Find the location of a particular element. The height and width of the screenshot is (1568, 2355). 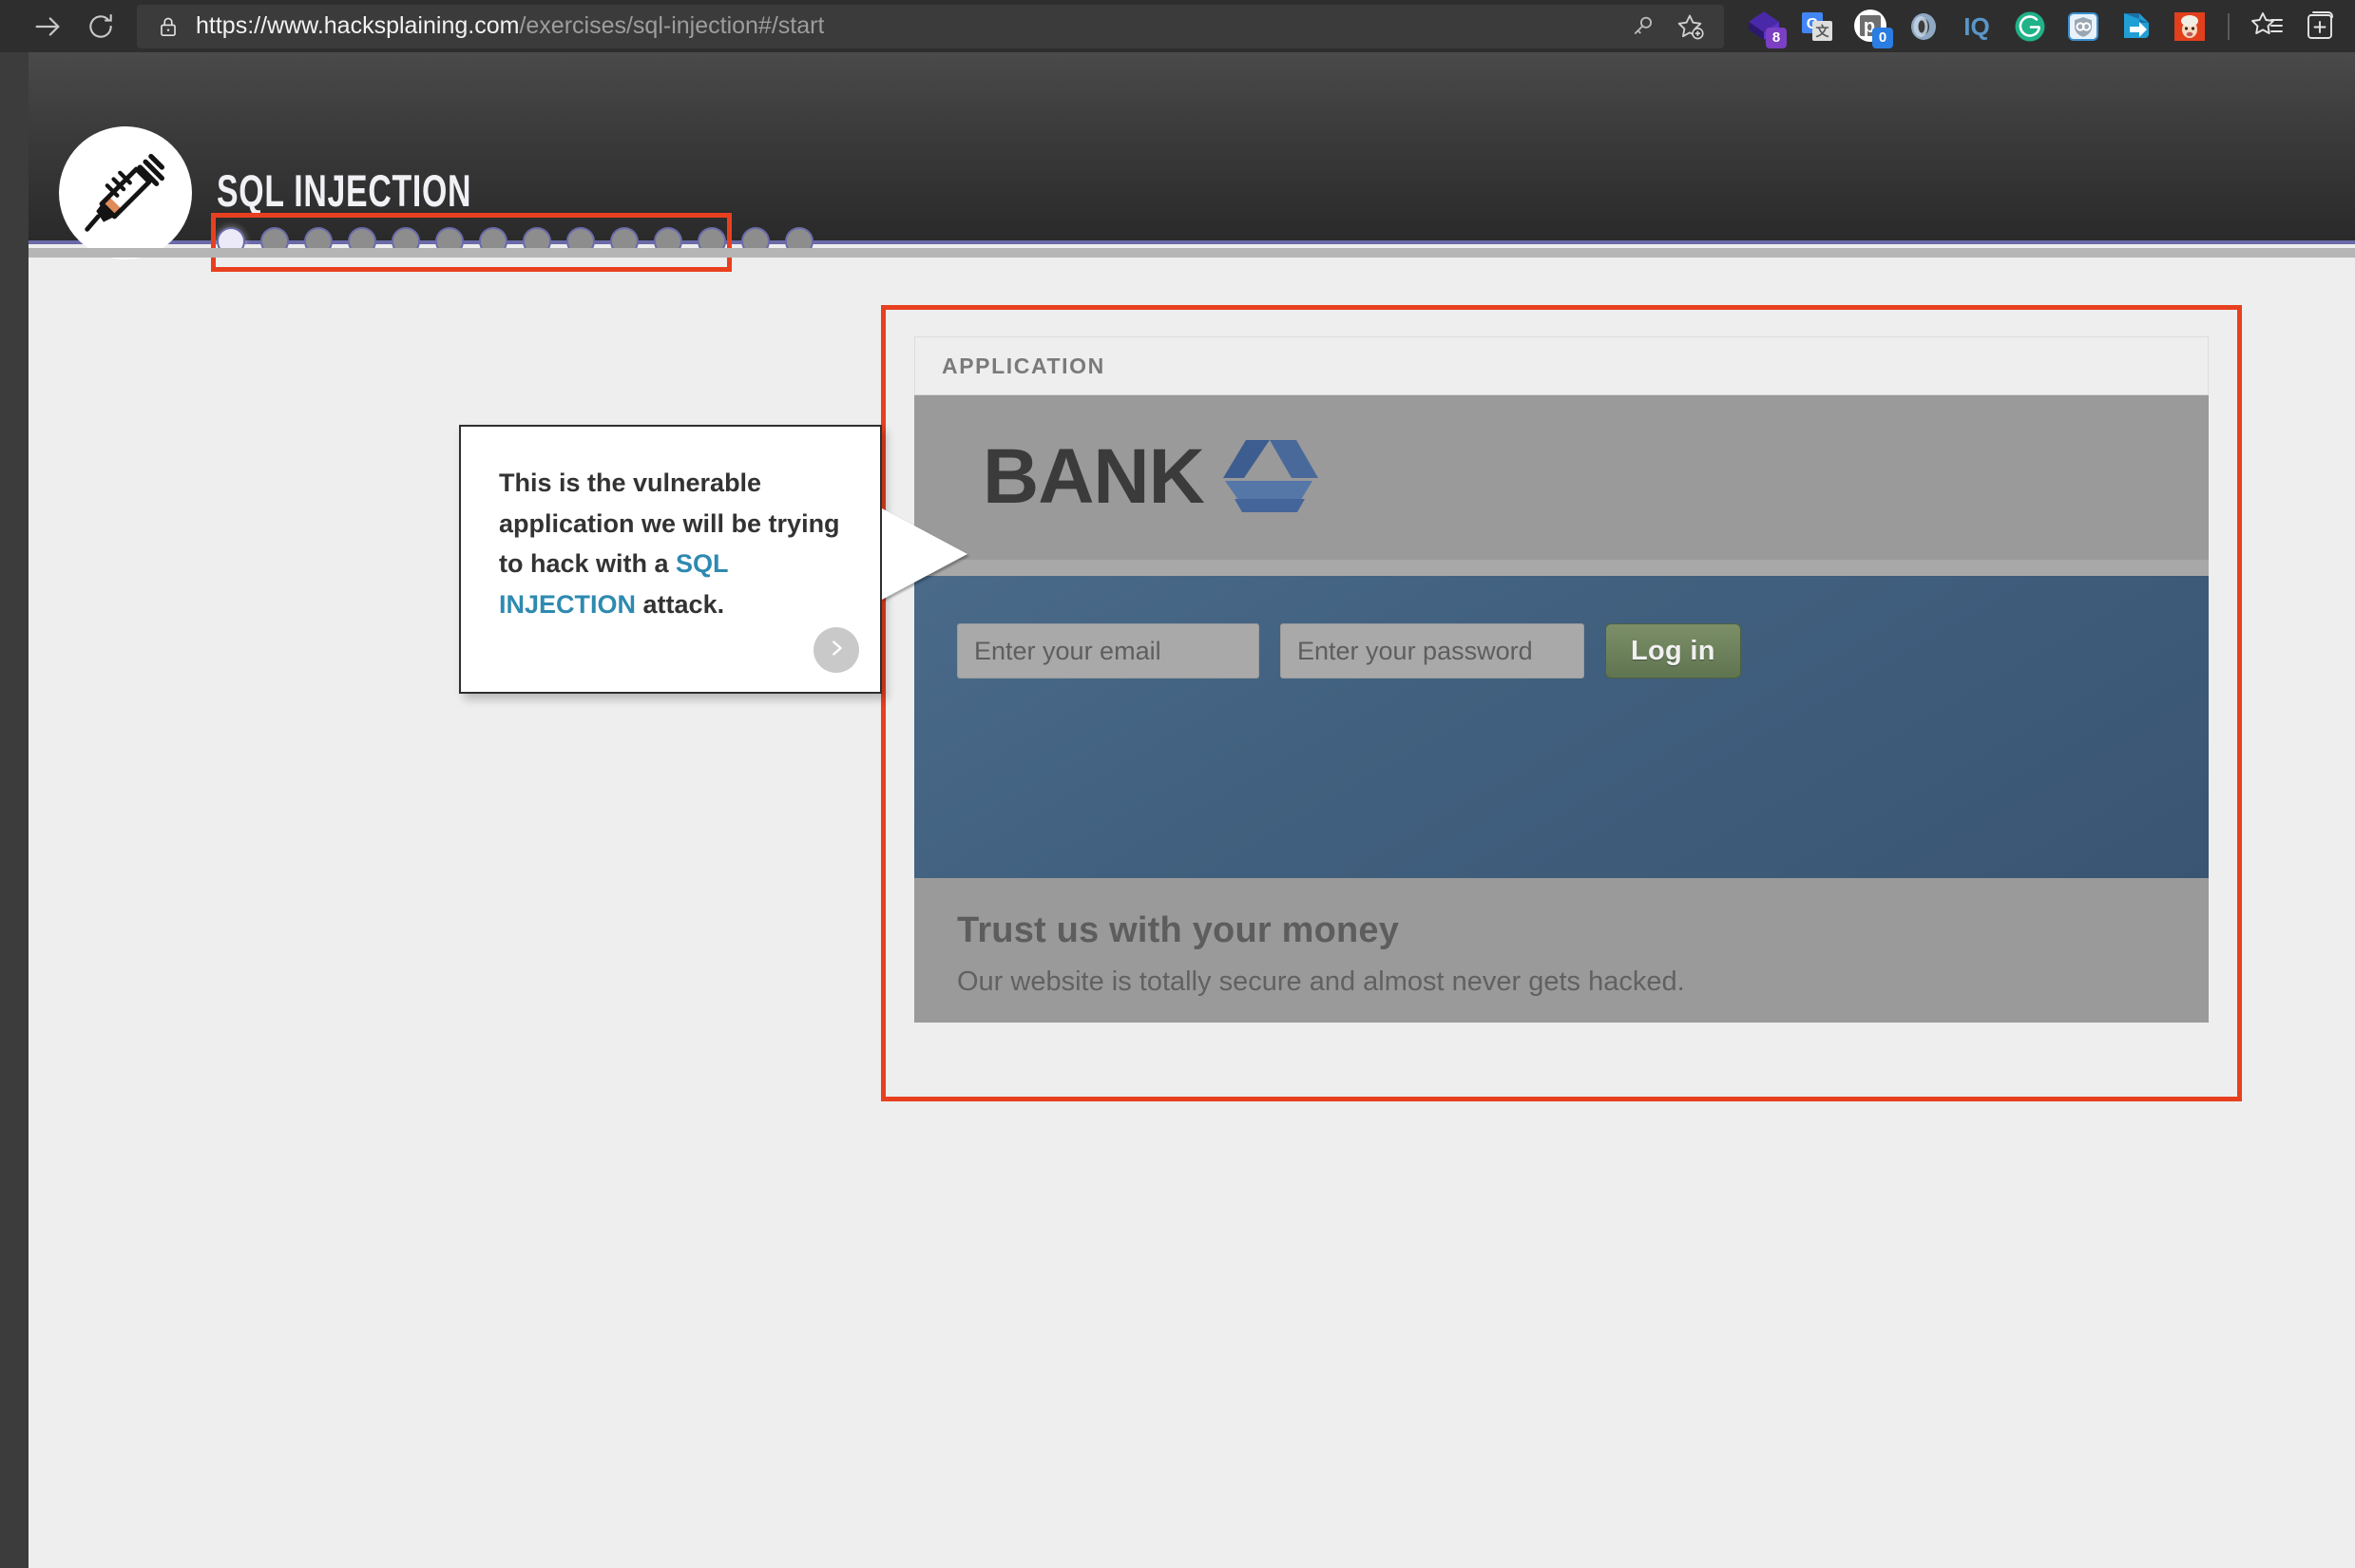

reload-icon is located at coordinates (101, 26).